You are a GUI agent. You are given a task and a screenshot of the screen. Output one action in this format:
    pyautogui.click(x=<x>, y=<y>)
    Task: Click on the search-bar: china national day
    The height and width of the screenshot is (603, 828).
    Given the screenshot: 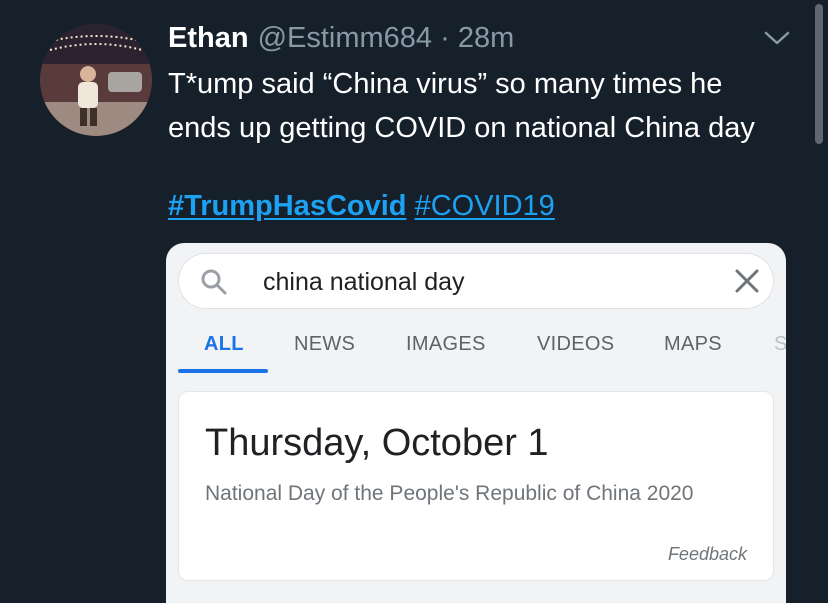 What is the action you would take?
    pyautogui.click(x=476, y=281)
    